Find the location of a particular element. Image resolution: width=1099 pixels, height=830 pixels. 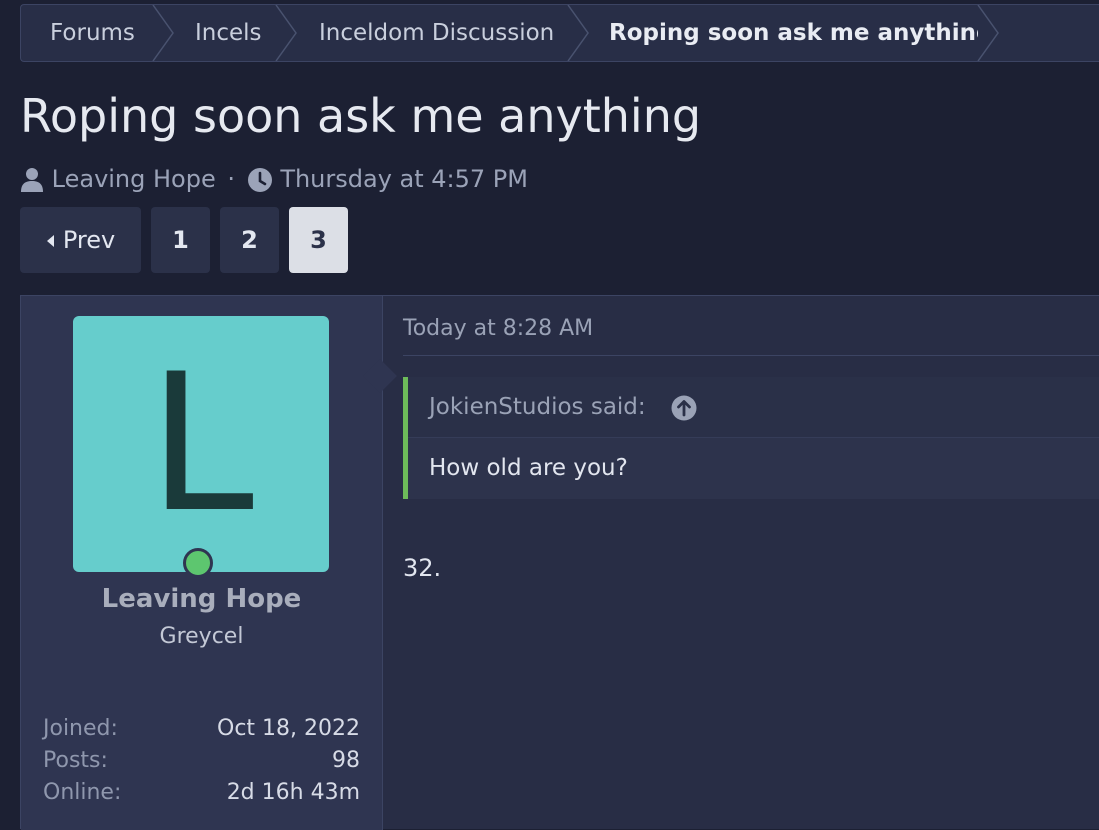

user-icon is located at coordinates (32, 180).